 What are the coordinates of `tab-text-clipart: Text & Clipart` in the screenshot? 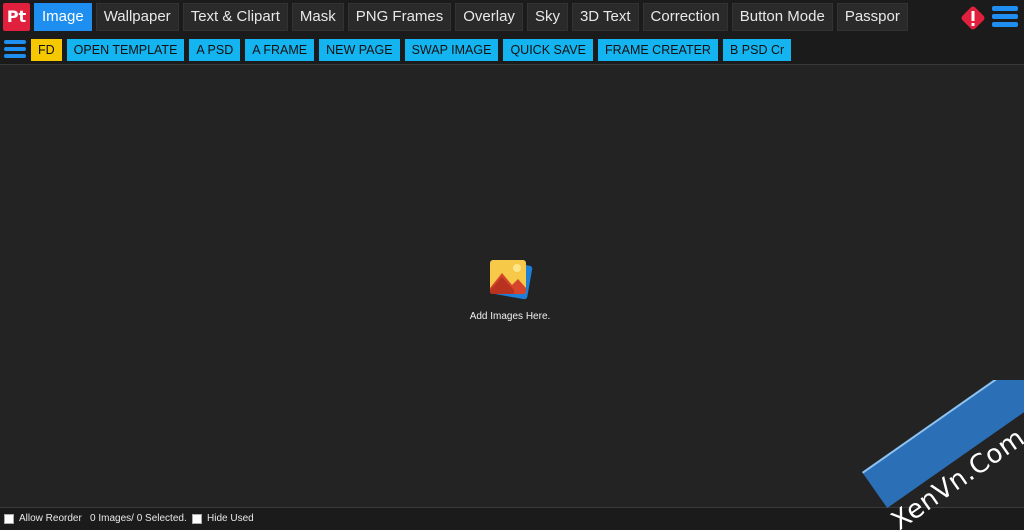 It's located at (235, 17).